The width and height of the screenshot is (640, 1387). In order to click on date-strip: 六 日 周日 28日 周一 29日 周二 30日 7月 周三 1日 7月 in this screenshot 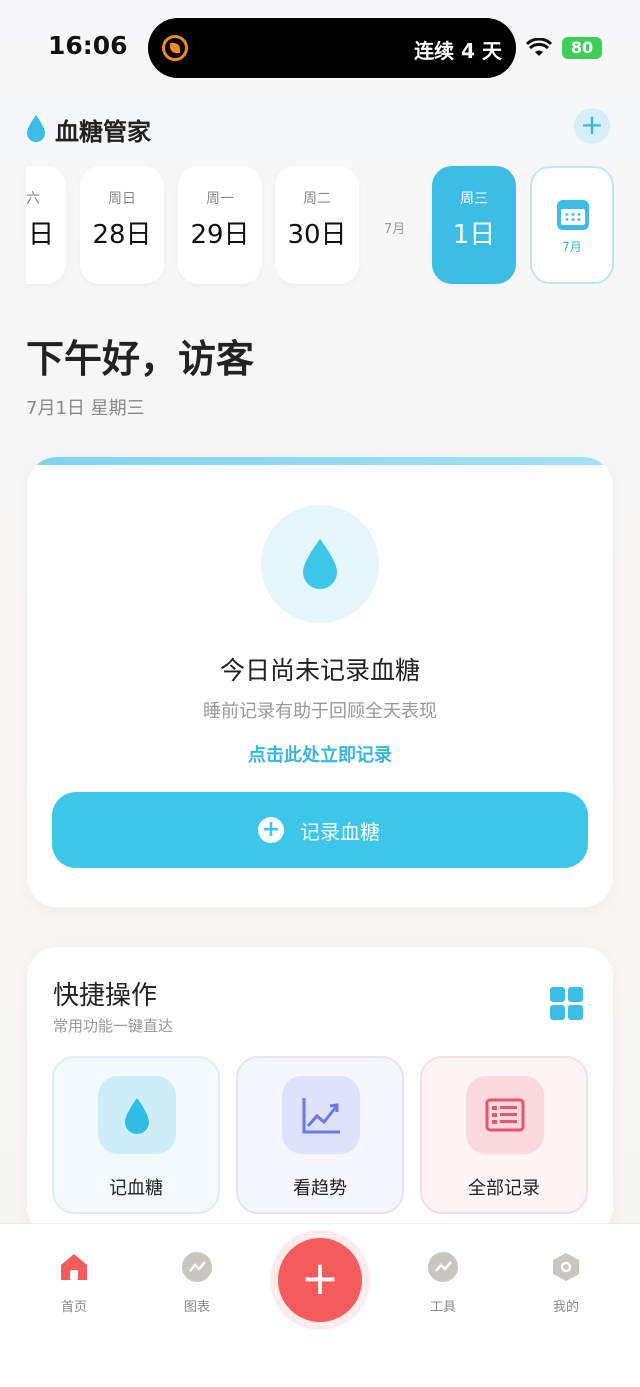, I will do `click(320, 226)`.